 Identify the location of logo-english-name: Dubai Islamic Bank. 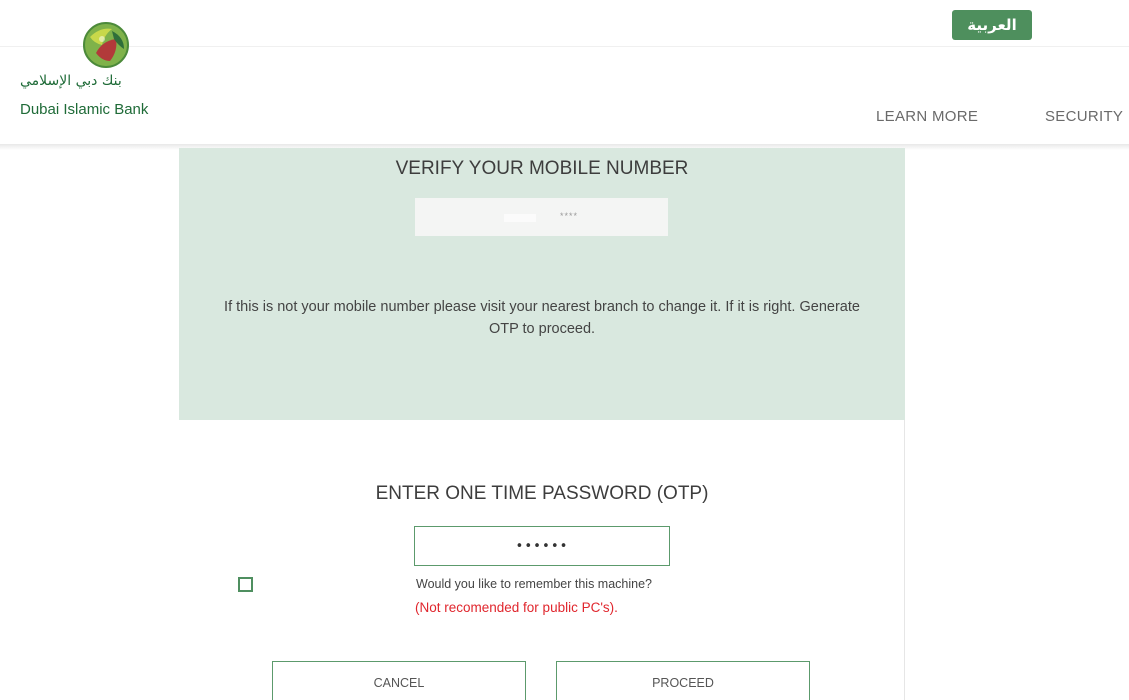
(84, 109).